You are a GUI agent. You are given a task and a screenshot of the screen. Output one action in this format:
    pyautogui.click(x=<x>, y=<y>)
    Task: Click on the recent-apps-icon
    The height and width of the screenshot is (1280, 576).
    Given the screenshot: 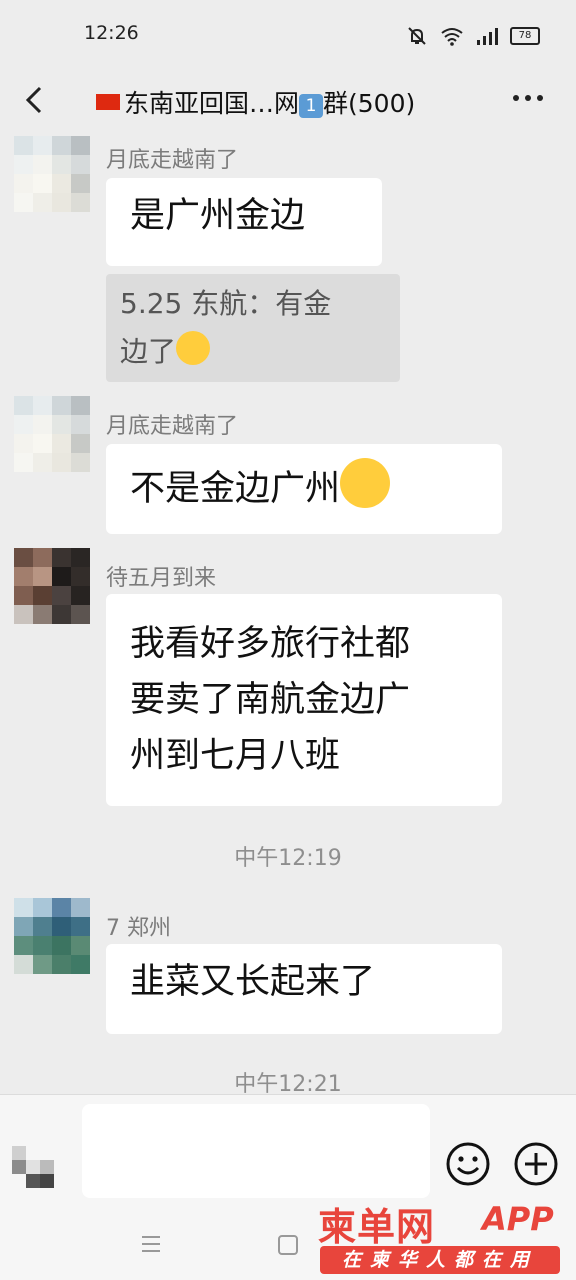 What is the action you would take?
    pyautogui.click(x=151, y=1244)
    